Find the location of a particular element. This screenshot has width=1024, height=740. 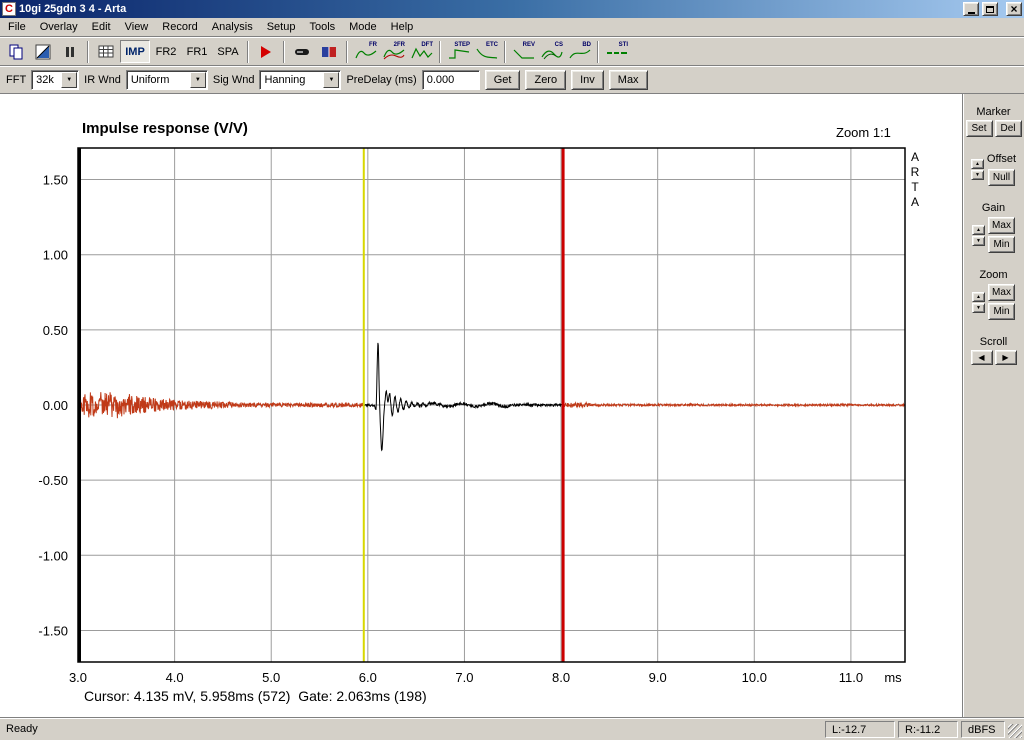

signal-generator-button is located at coordinates (302, 51).